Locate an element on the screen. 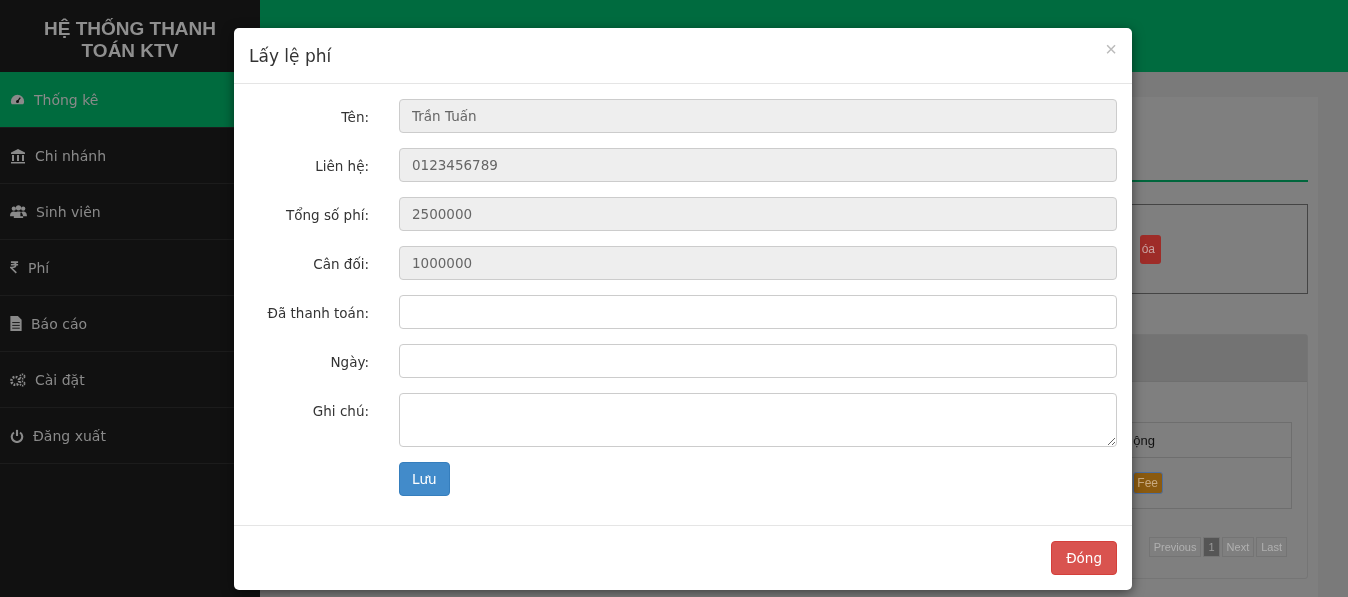 The width and height of the screenshot is (1348, 597). field-label: Ghi chú: is located at coordinates (340, 410).